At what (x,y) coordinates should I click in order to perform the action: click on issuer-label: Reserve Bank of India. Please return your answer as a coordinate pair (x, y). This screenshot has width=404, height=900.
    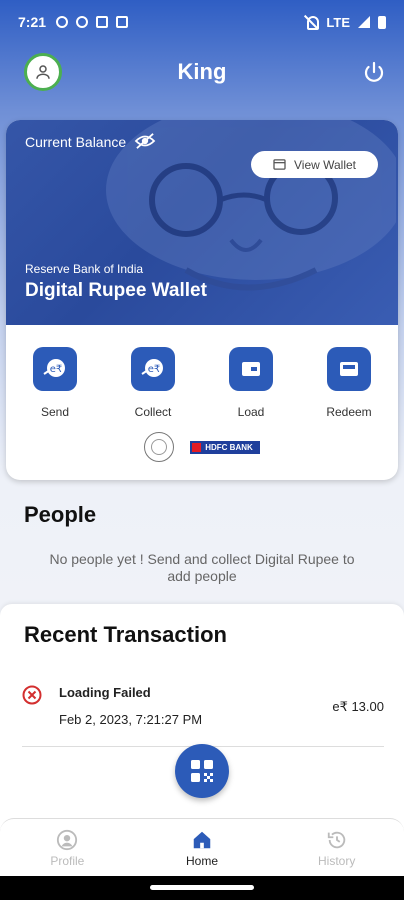
    Looking at the image, I should click on (84, 269).